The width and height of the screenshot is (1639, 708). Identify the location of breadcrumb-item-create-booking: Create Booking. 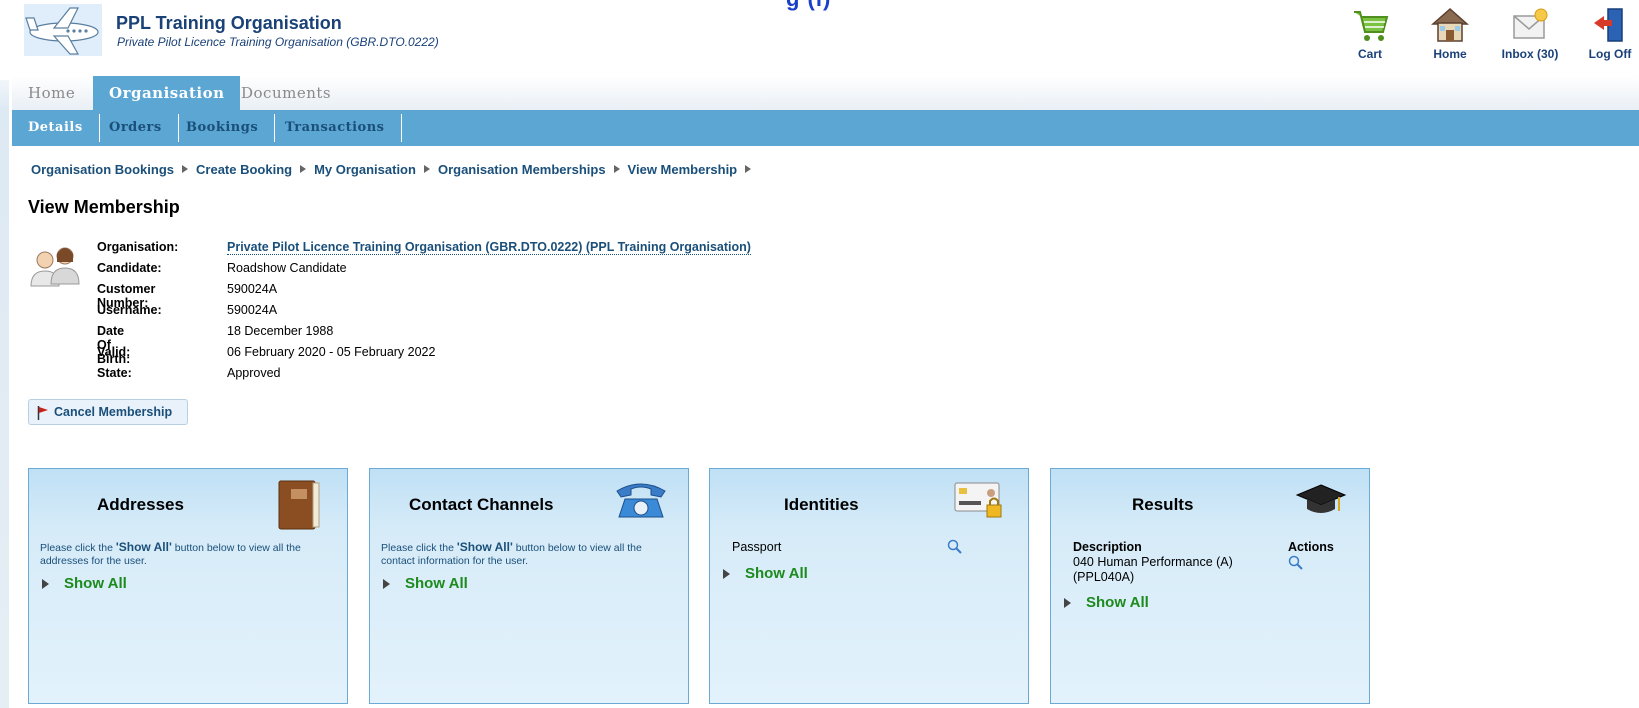
(244, 169).